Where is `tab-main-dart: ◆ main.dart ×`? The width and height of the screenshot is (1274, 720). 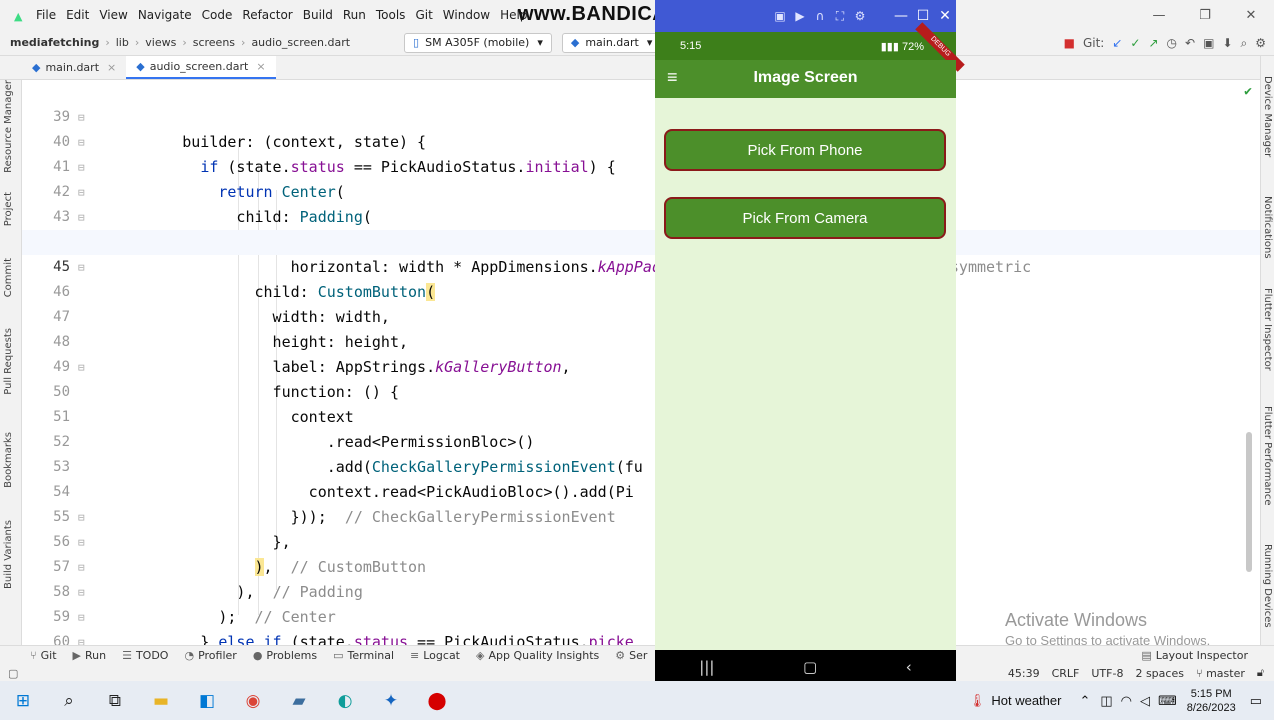
tab-main-dart: ◆ main.dart × is located at coordinates (74, 67).